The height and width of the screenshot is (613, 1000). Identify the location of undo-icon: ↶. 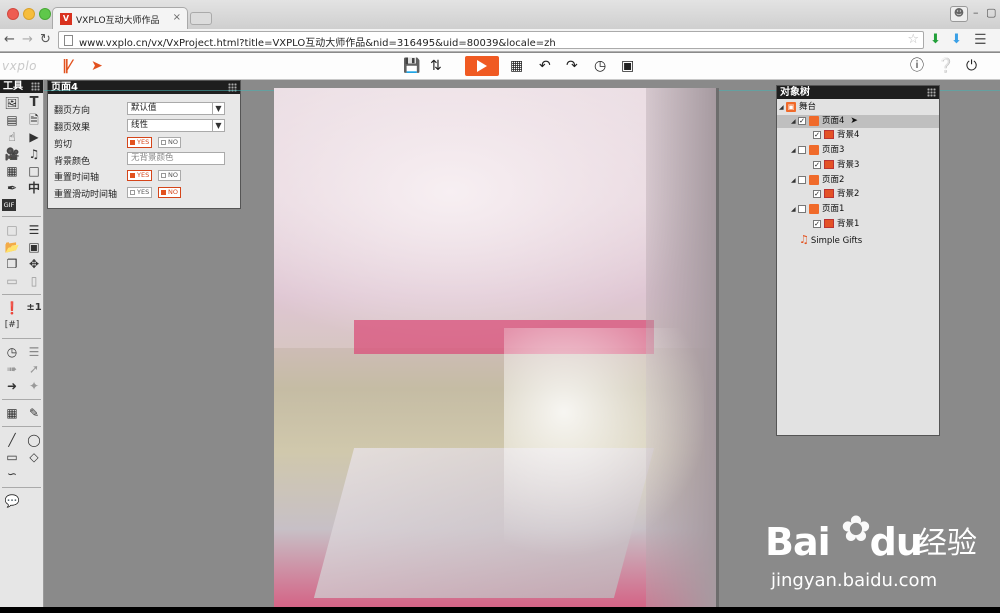
(545, 66).